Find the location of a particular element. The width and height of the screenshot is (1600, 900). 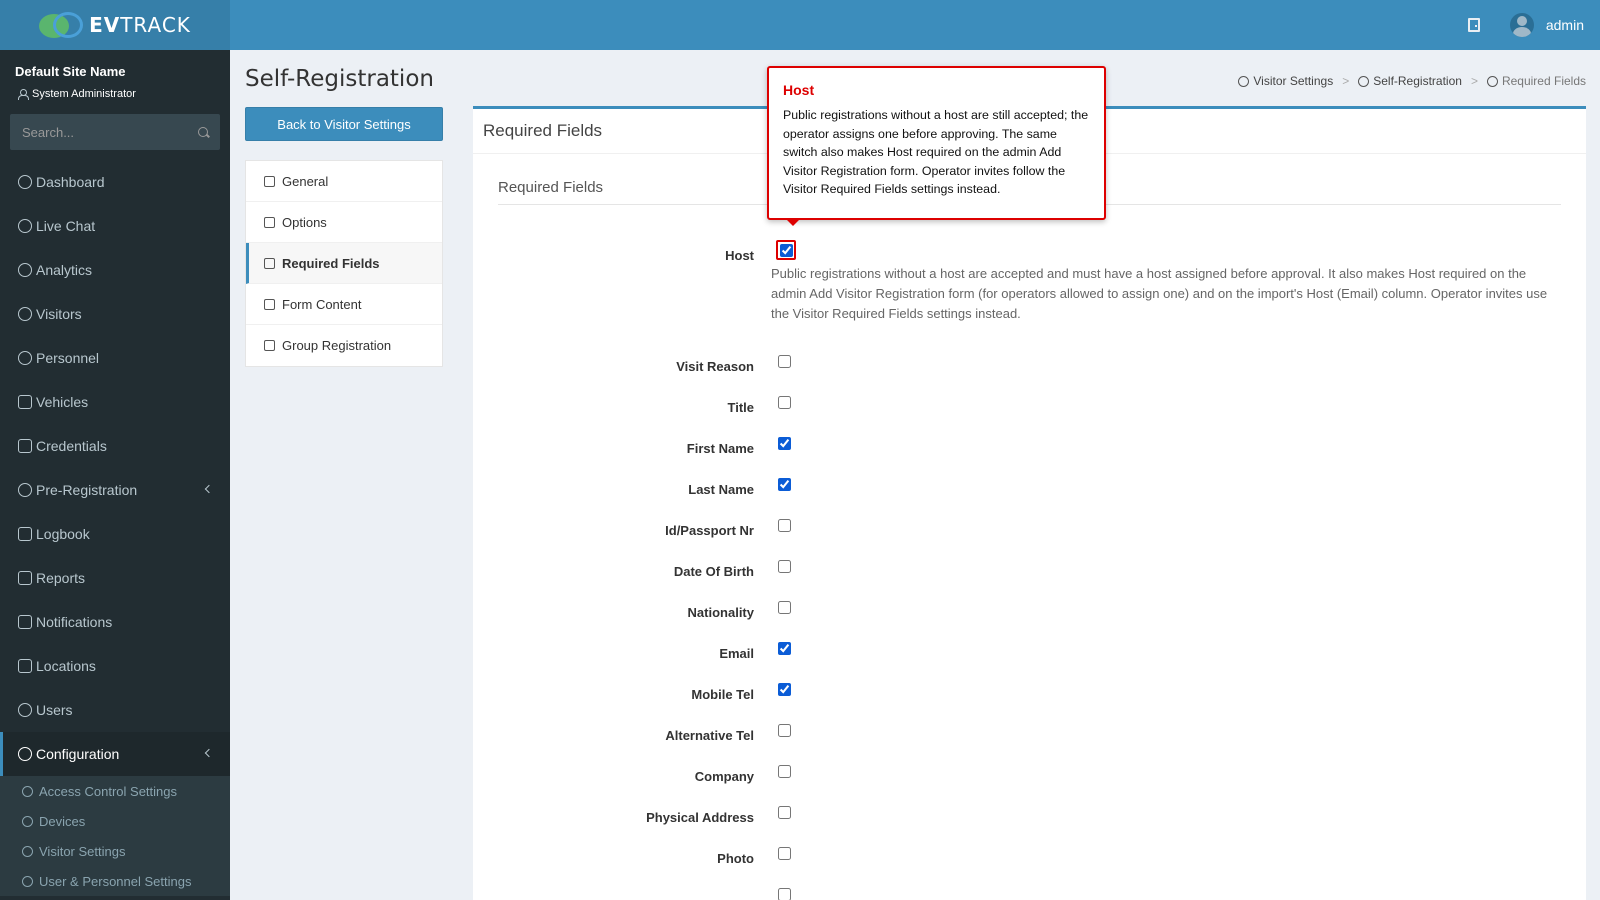

mobile-tel-checkbox is located at coordinates (784, 689).